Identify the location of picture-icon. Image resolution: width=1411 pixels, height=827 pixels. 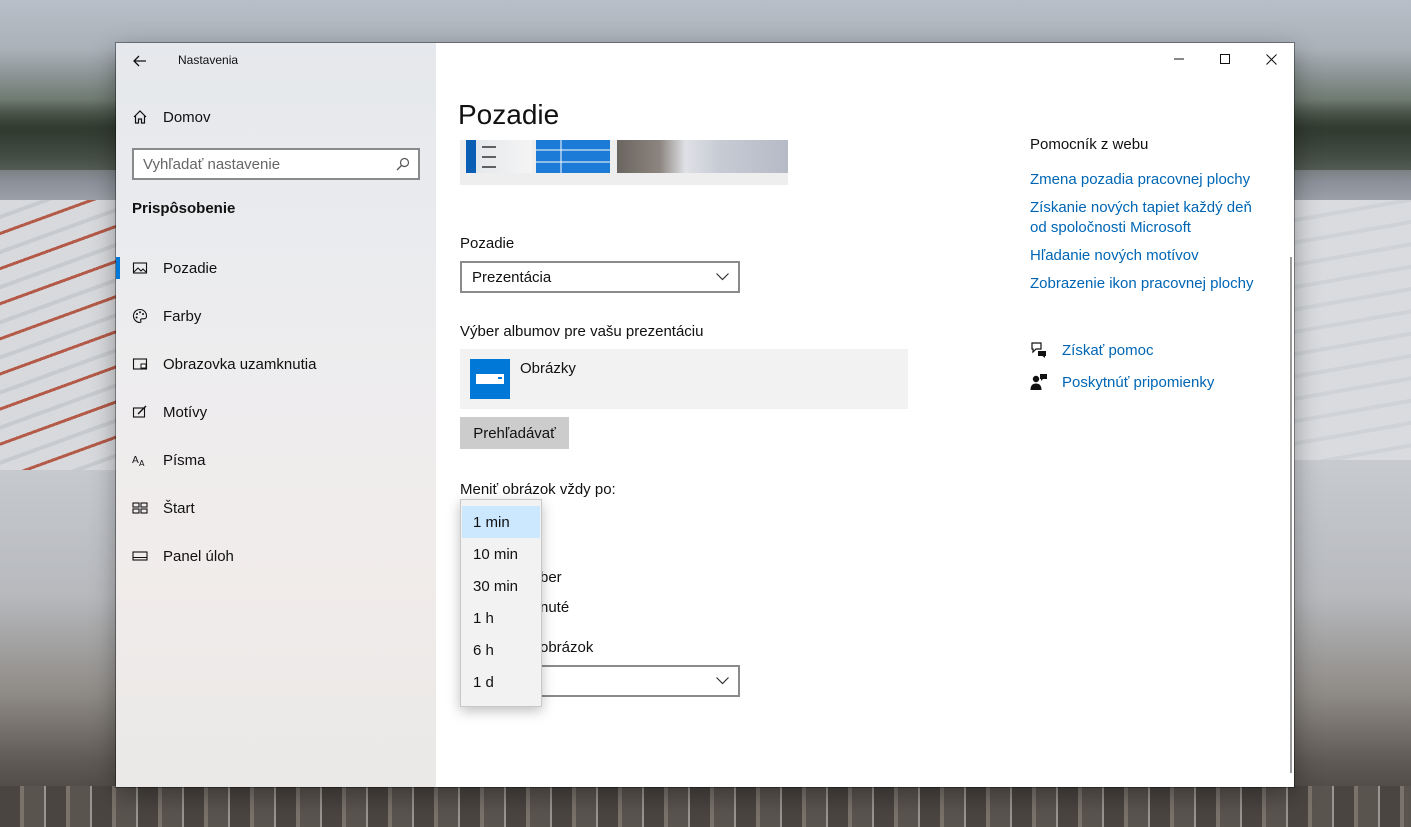
(140, 268).